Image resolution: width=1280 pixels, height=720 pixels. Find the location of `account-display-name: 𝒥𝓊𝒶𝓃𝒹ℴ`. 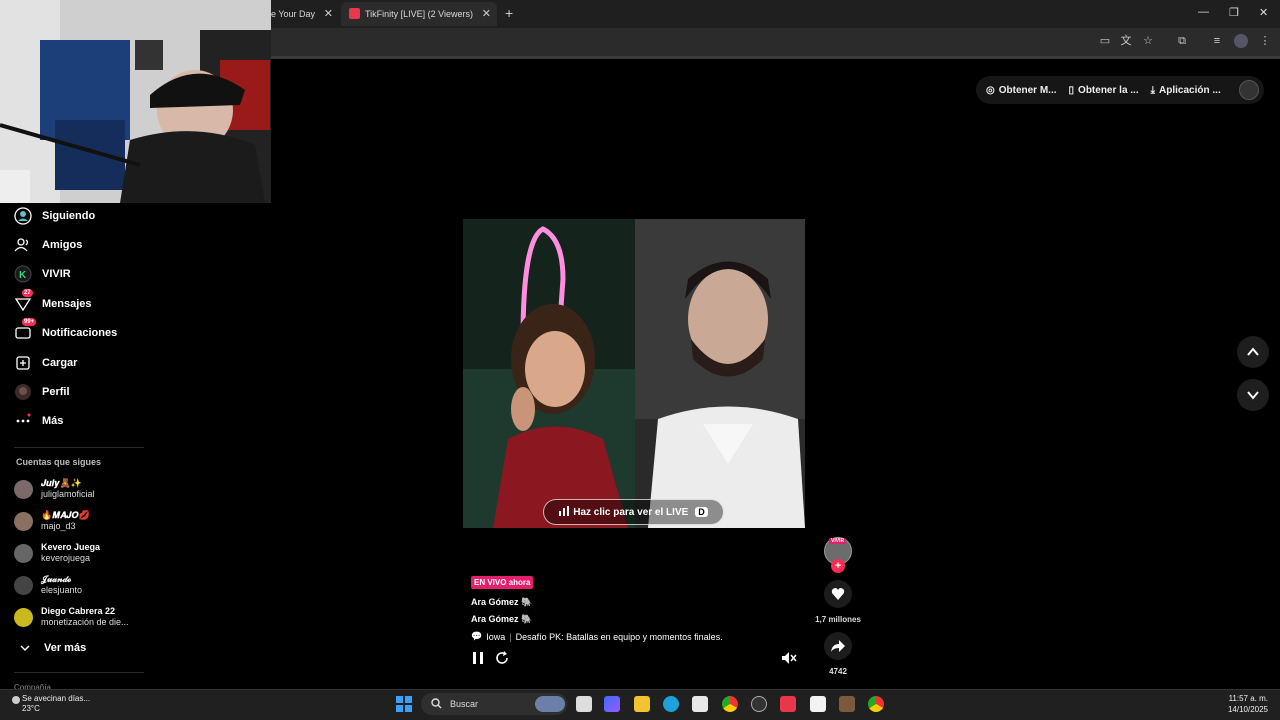

account-display-name: 𝒥𝓊𝒶𝓃𝒹ℴ is located at coordinates (56, 579).